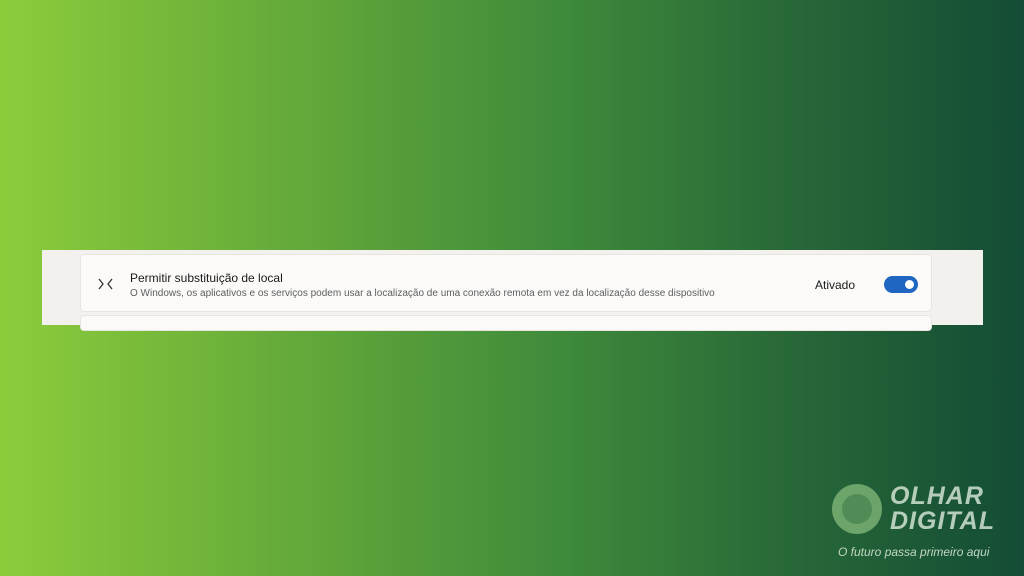  What do you see at coordinates (943, 521) in the screenshot?
I see `brand-line-2: DIGITAL` at bounding box center [943, 521].